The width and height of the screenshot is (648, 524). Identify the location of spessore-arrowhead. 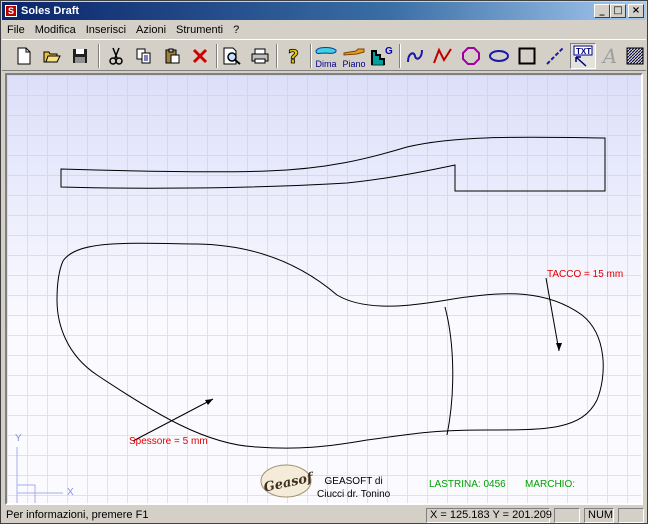
(209, 402).